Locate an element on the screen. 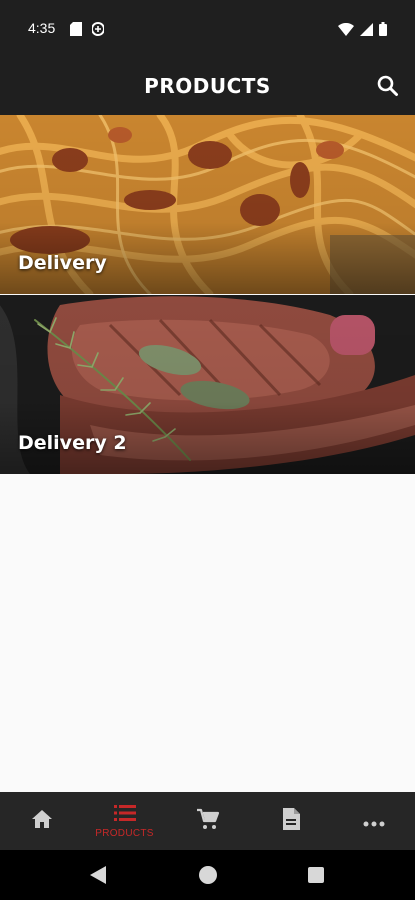 The width and height of the screenshot is (415, 900). data-saver-icon is located at coordinates (98, 30).